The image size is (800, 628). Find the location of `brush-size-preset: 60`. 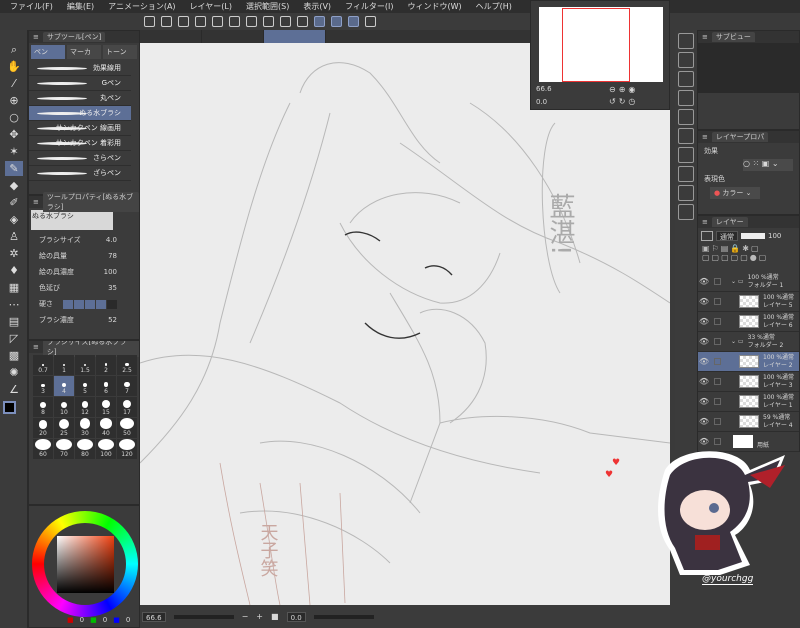

brush-size-preset: 60 is located at coordinates (43, 449).